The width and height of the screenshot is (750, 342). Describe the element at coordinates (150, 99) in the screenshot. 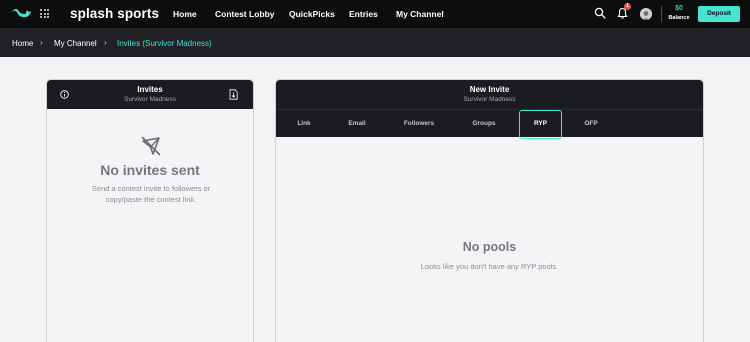

I see `invites-subtitle: Survivor Madness` at that location.